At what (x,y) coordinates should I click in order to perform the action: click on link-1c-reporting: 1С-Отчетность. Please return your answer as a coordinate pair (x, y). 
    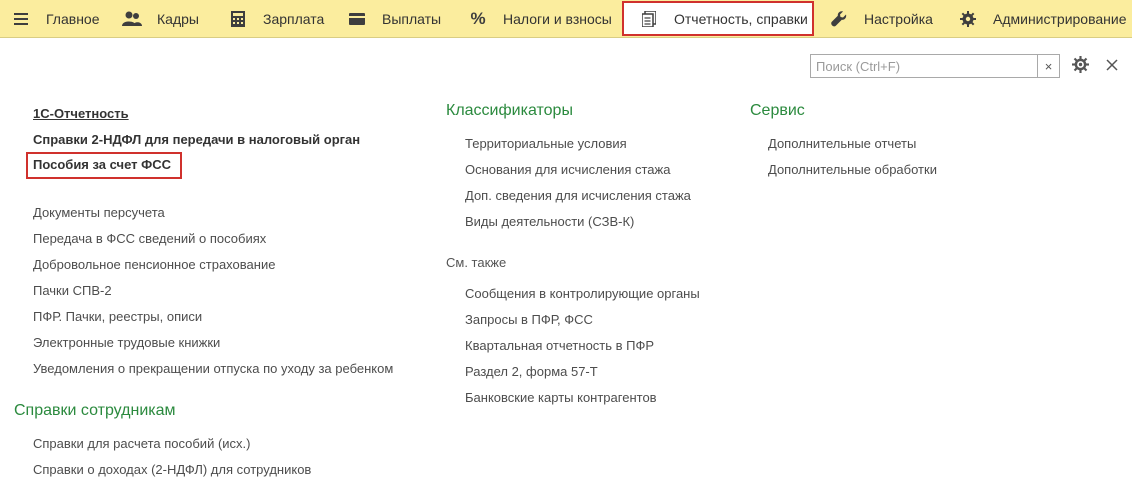
    Looking at the image, I should click on (81, 113).